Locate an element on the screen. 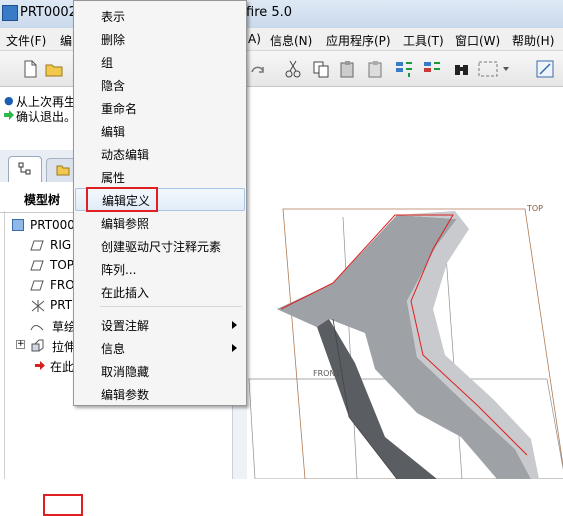 The height and width of the screenshot is (516, 563). datum-label-front: FRONT is located at coordinates (327, 373).